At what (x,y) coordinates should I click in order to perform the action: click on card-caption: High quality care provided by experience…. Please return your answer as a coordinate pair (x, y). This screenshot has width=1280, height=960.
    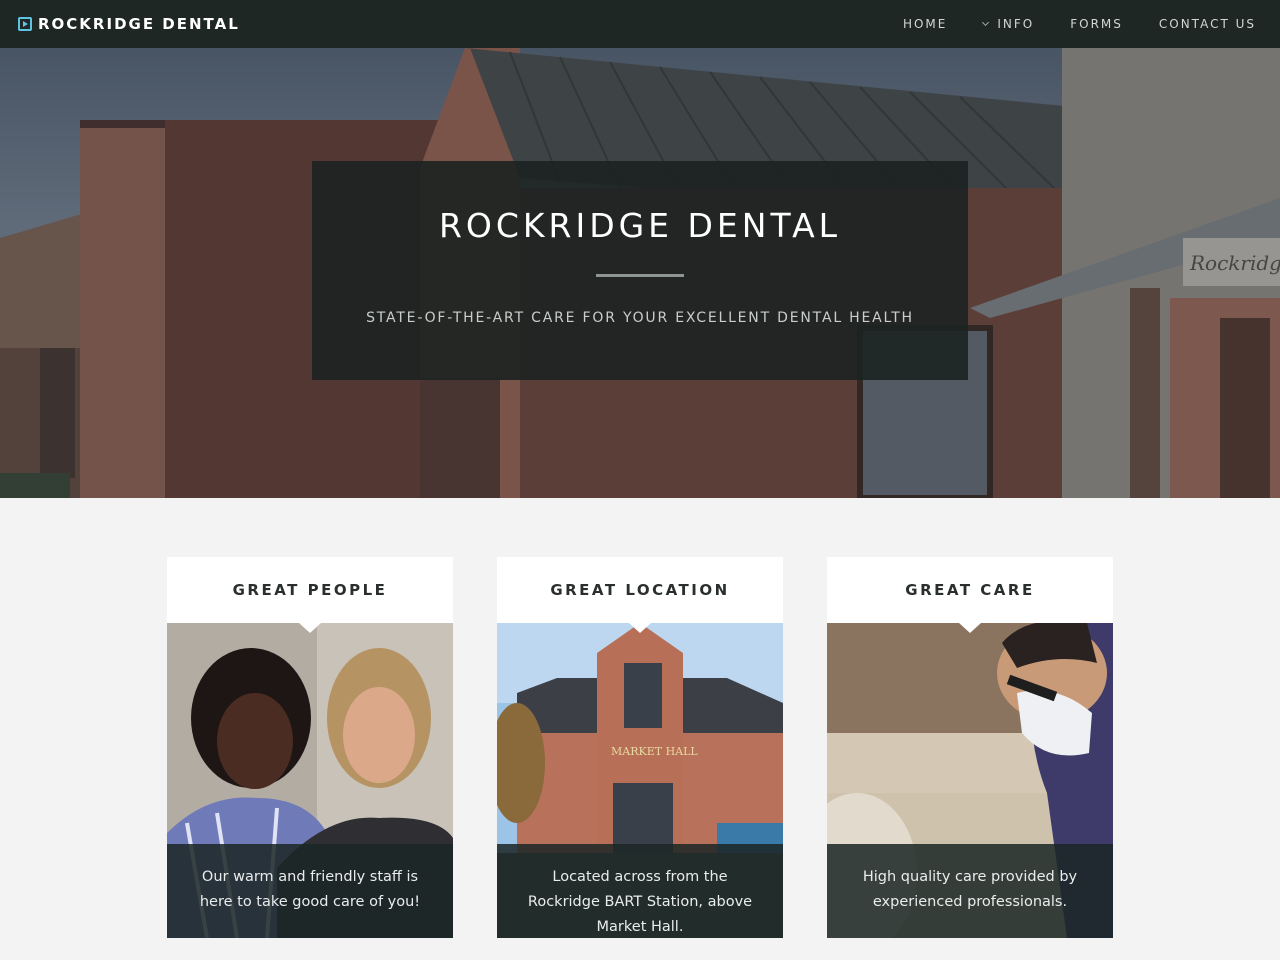
    Looking at the image, I should click on (970, 891).